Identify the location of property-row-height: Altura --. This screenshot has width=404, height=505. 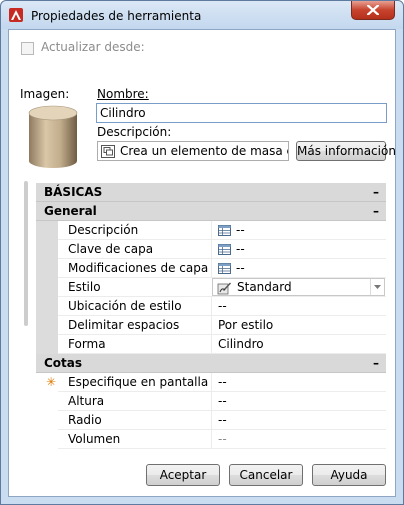
(211, 401).